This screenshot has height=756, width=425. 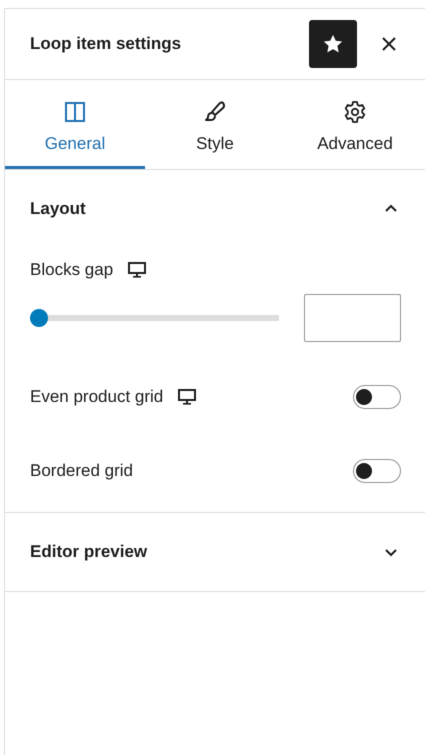 I want to click on control-label: Even product grid, so click(x=97, y=397).